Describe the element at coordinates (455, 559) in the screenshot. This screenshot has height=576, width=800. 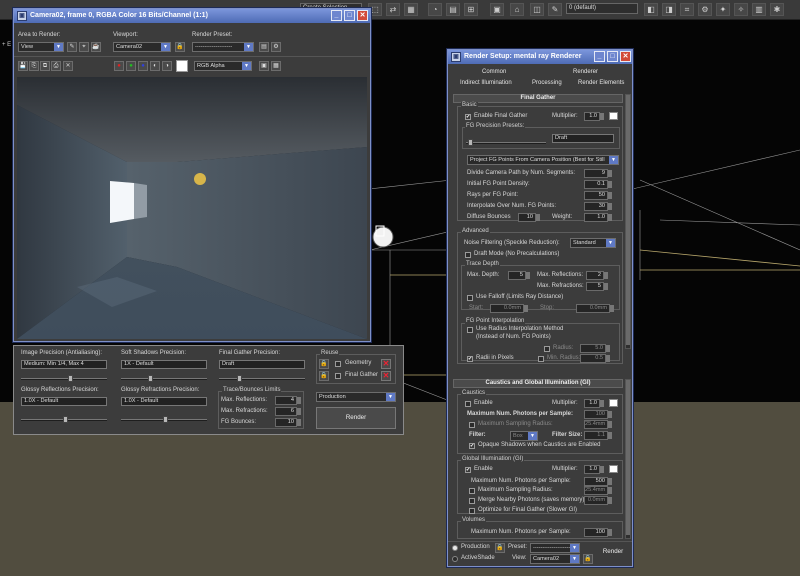
I see `activeshade-radio` at that location.